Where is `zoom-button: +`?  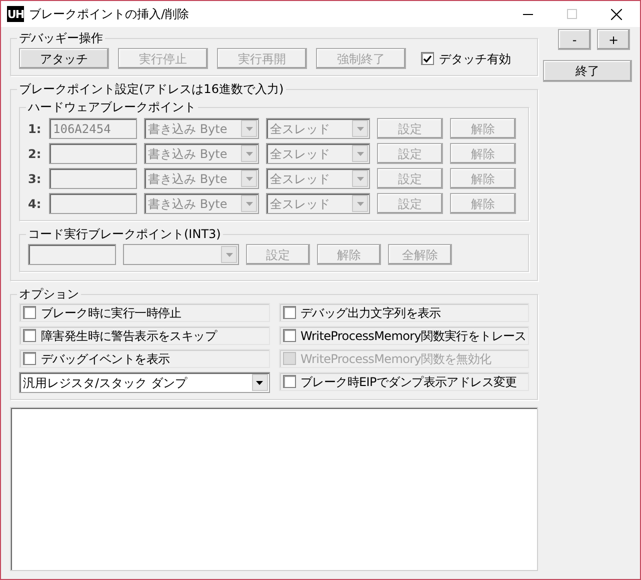
zoom-button: + is located at coordinates (613, 39).